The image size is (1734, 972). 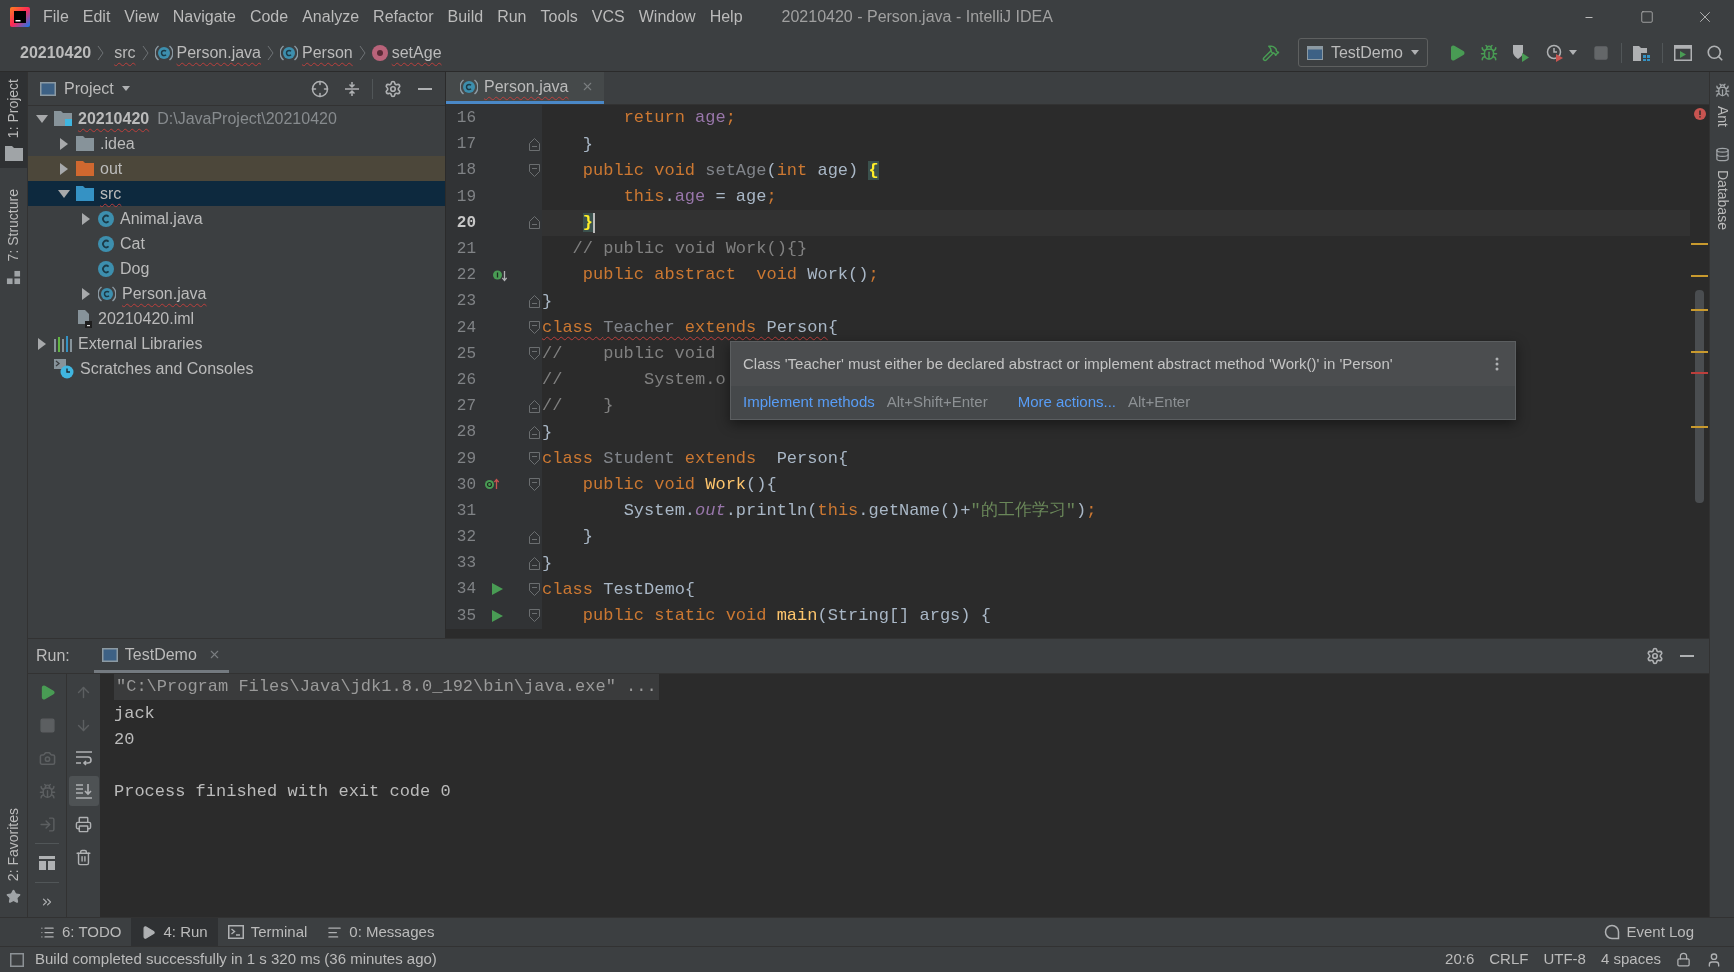 What do you see at coordinates (679, 118) in the screenshot?
I see `code-line: return age;` at bounding box center [679, 118].